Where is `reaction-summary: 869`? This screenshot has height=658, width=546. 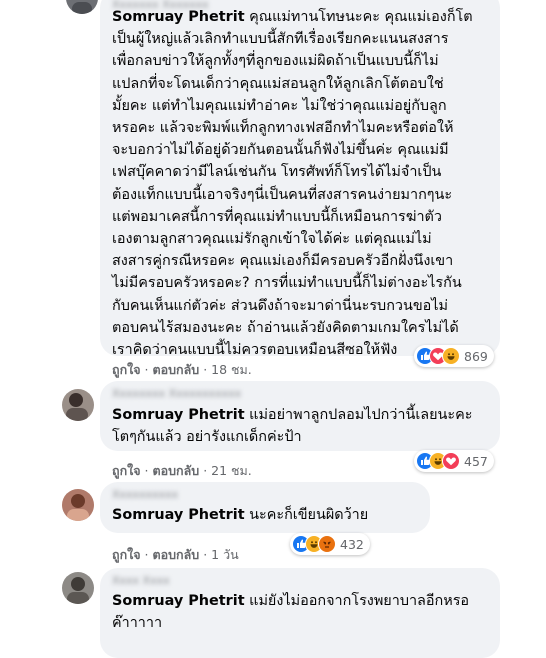 reaction-summary: 869 is located at coordinates (454, 356).